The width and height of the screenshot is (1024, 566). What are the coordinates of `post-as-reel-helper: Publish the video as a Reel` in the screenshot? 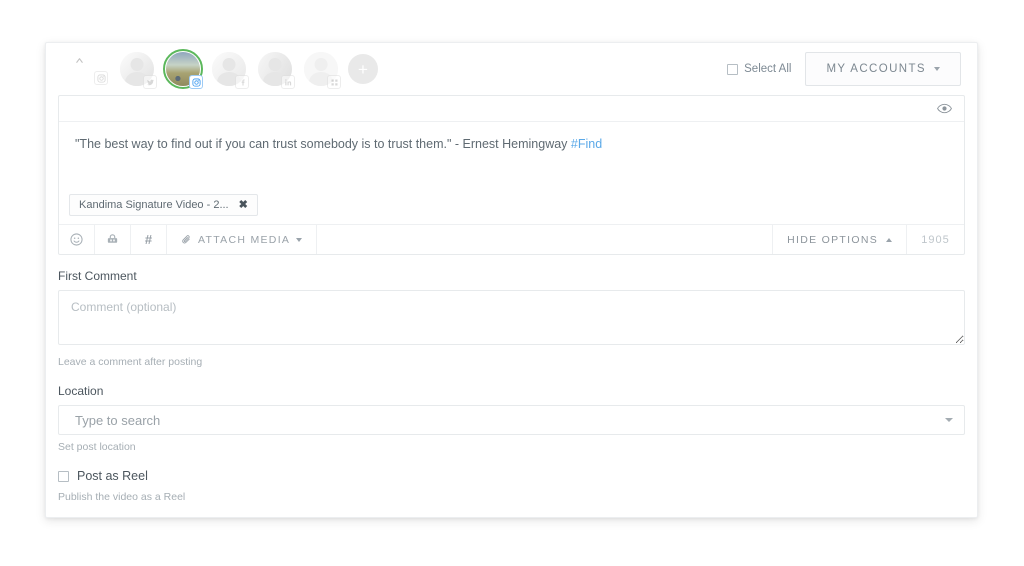 It's located at (122, 497).